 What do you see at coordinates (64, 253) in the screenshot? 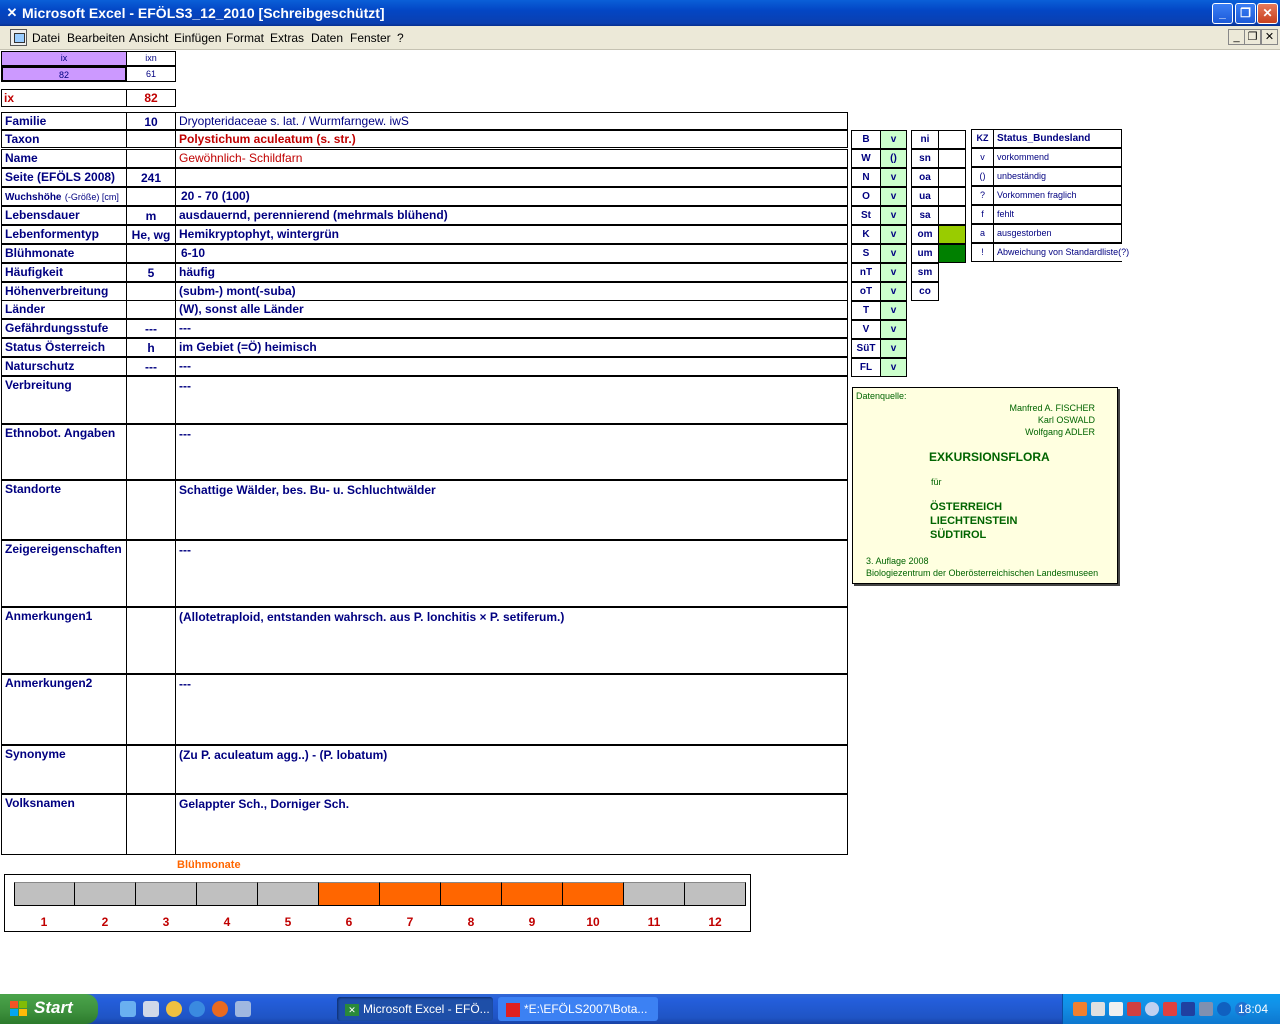
I see `row-label-blühmonate: Blühmonate` at bounding box center [64, 253].